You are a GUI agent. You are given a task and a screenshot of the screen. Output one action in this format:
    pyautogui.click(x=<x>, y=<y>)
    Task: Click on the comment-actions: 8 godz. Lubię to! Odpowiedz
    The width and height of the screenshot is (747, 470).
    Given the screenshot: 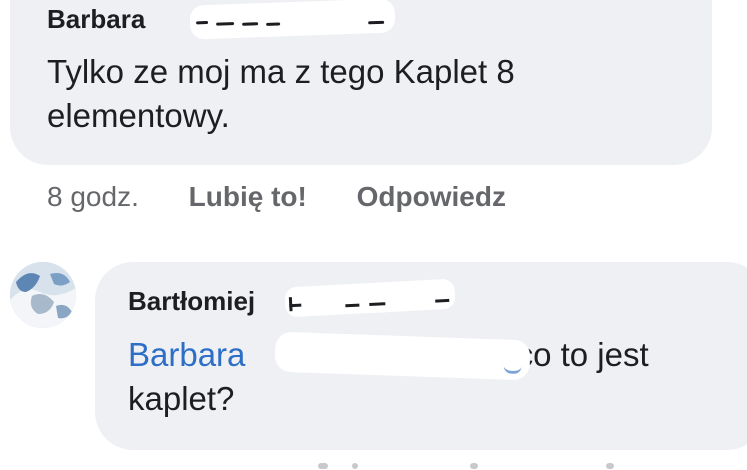 What is the action you would take?
    pyautogui.click(x=276, y=197)
    